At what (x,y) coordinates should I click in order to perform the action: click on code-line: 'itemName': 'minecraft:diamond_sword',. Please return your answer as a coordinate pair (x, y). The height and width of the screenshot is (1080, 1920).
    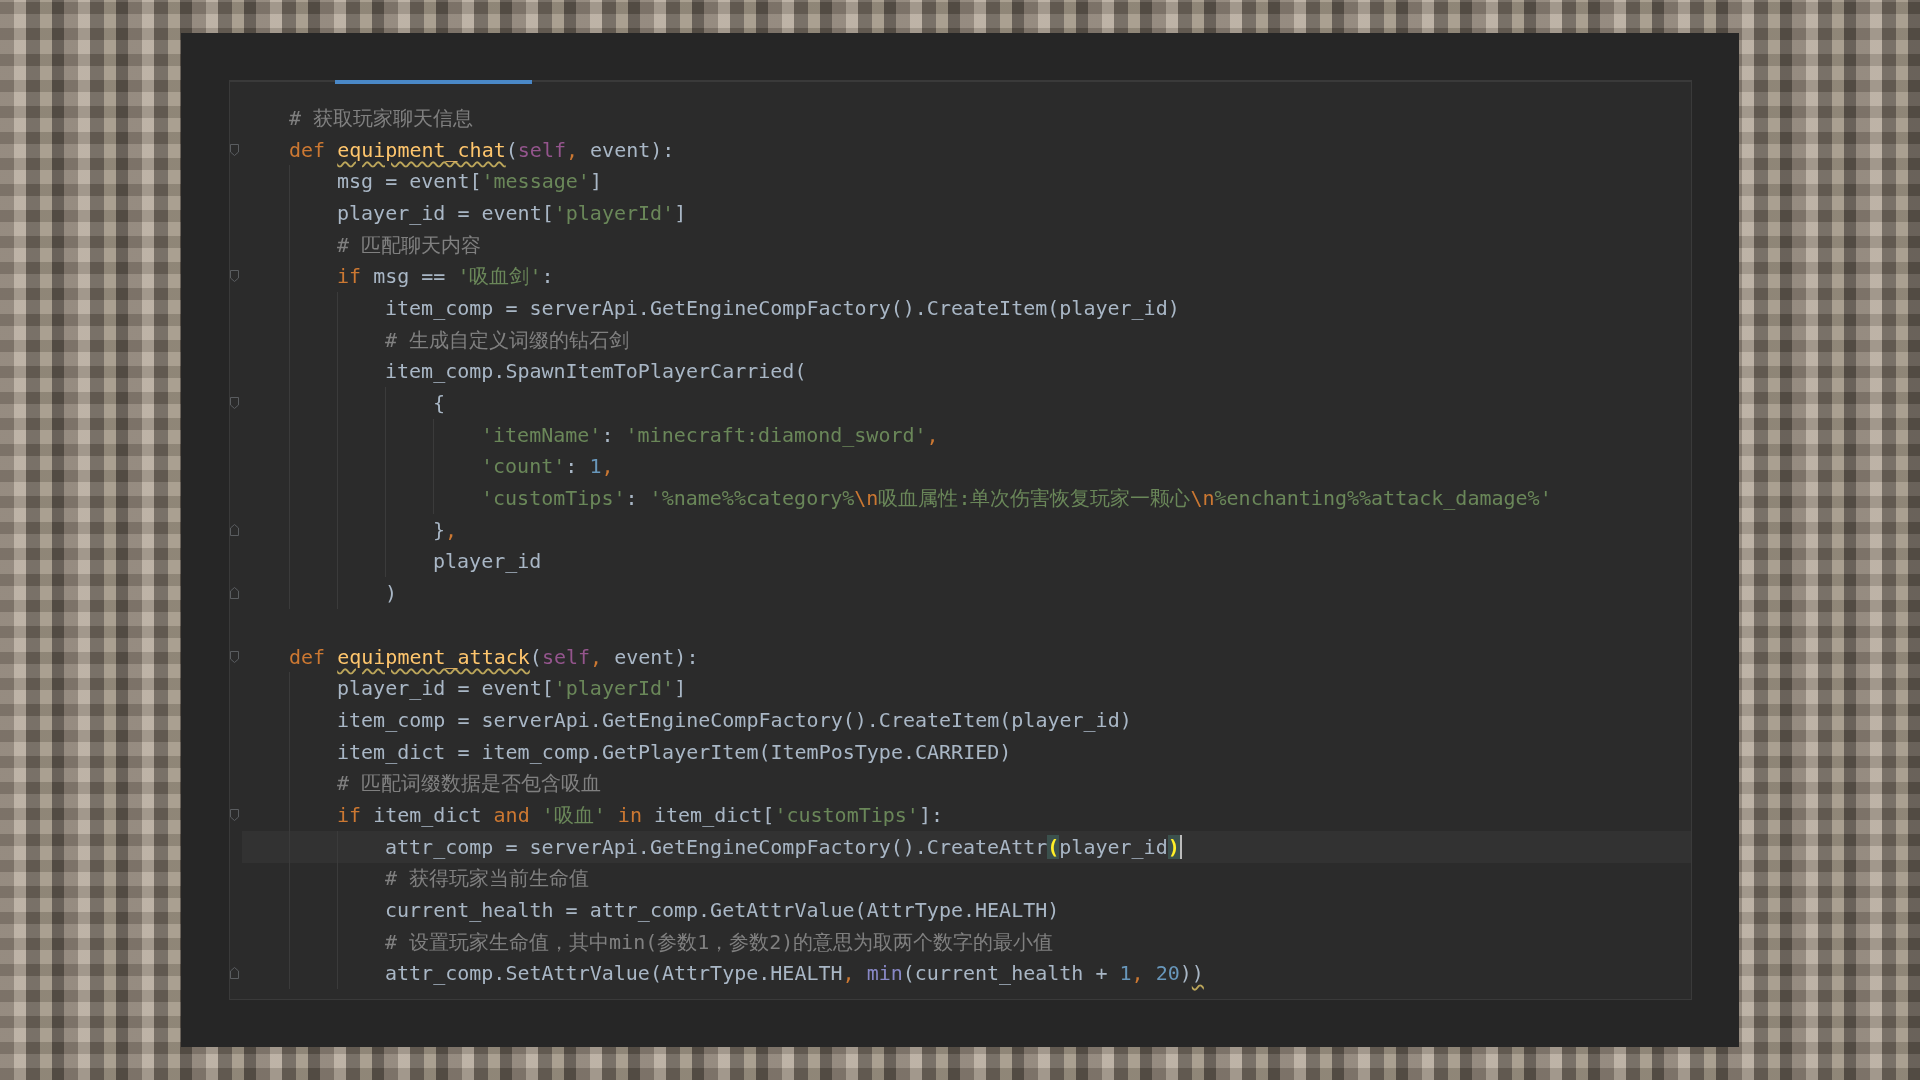
    Looking at the image, I should click on (710, 435).